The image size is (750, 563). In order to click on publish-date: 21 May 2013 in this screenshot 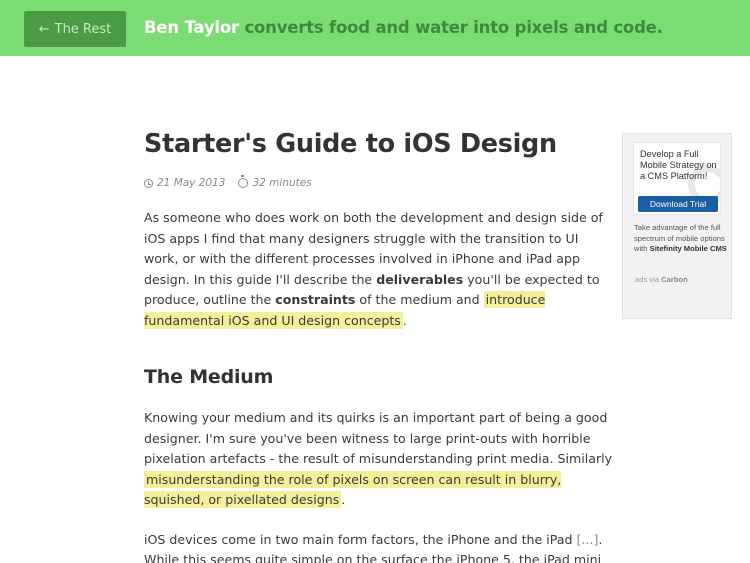, I will do `click(184, 183)`.